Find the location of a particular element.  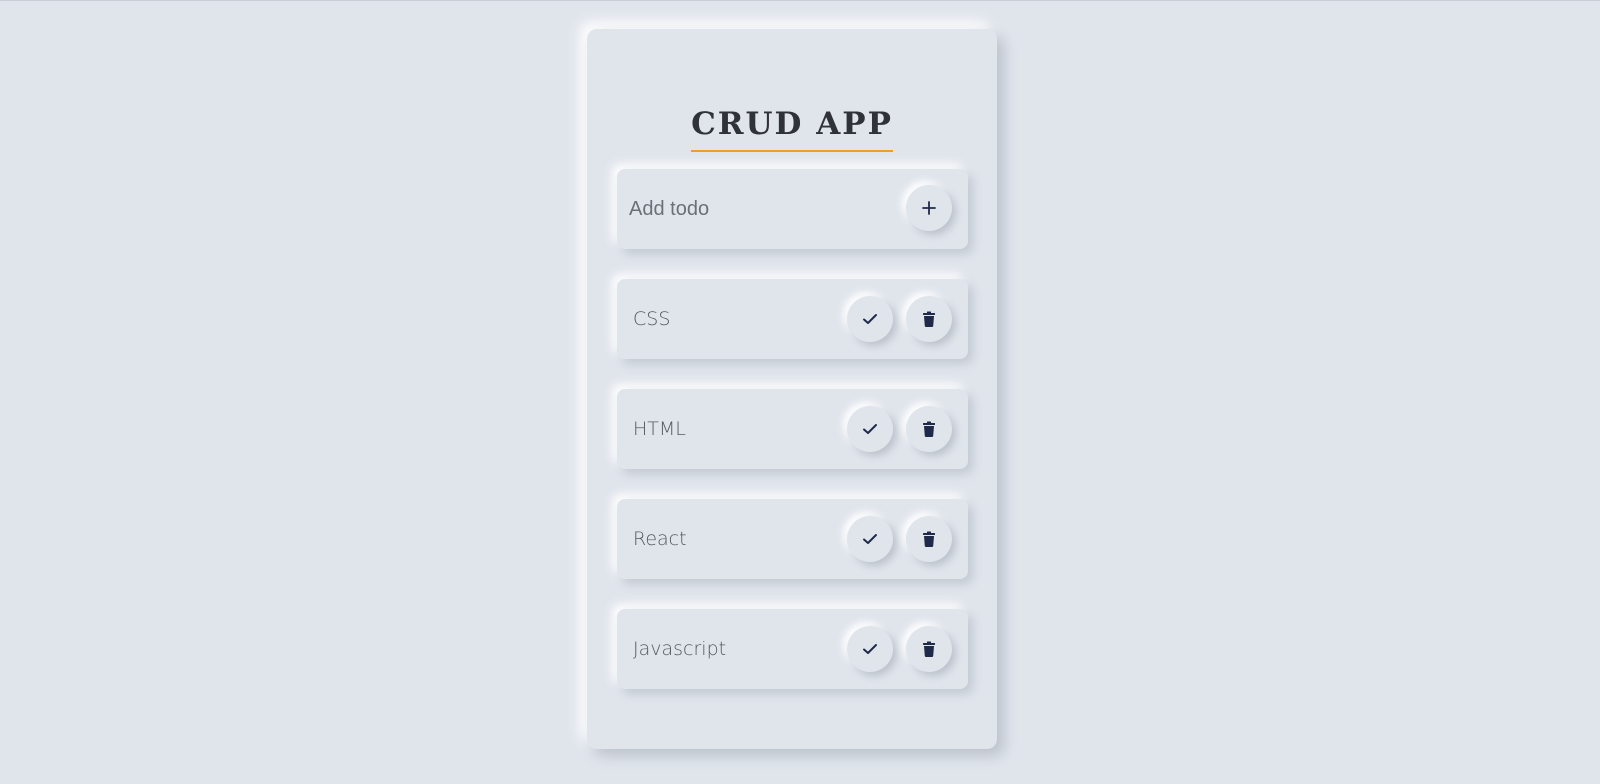

plus-icon is located at coordinates (929, 208).